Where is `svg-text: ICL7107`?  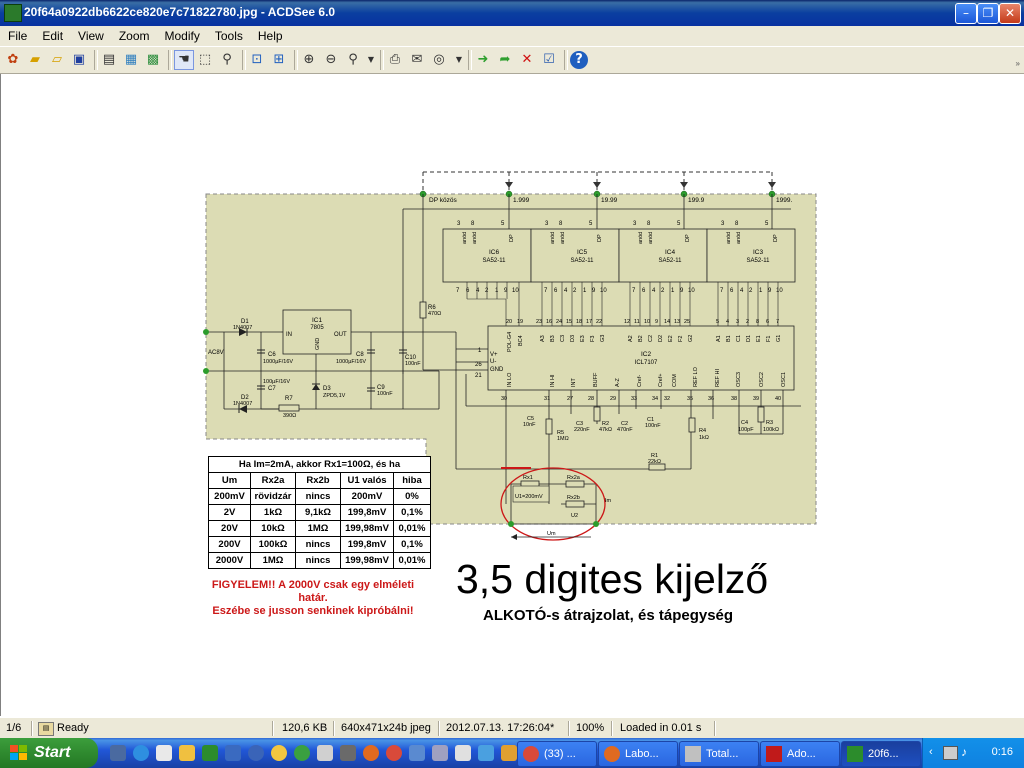
svg-text: ICL7107 is located at coordinates (646, 363).